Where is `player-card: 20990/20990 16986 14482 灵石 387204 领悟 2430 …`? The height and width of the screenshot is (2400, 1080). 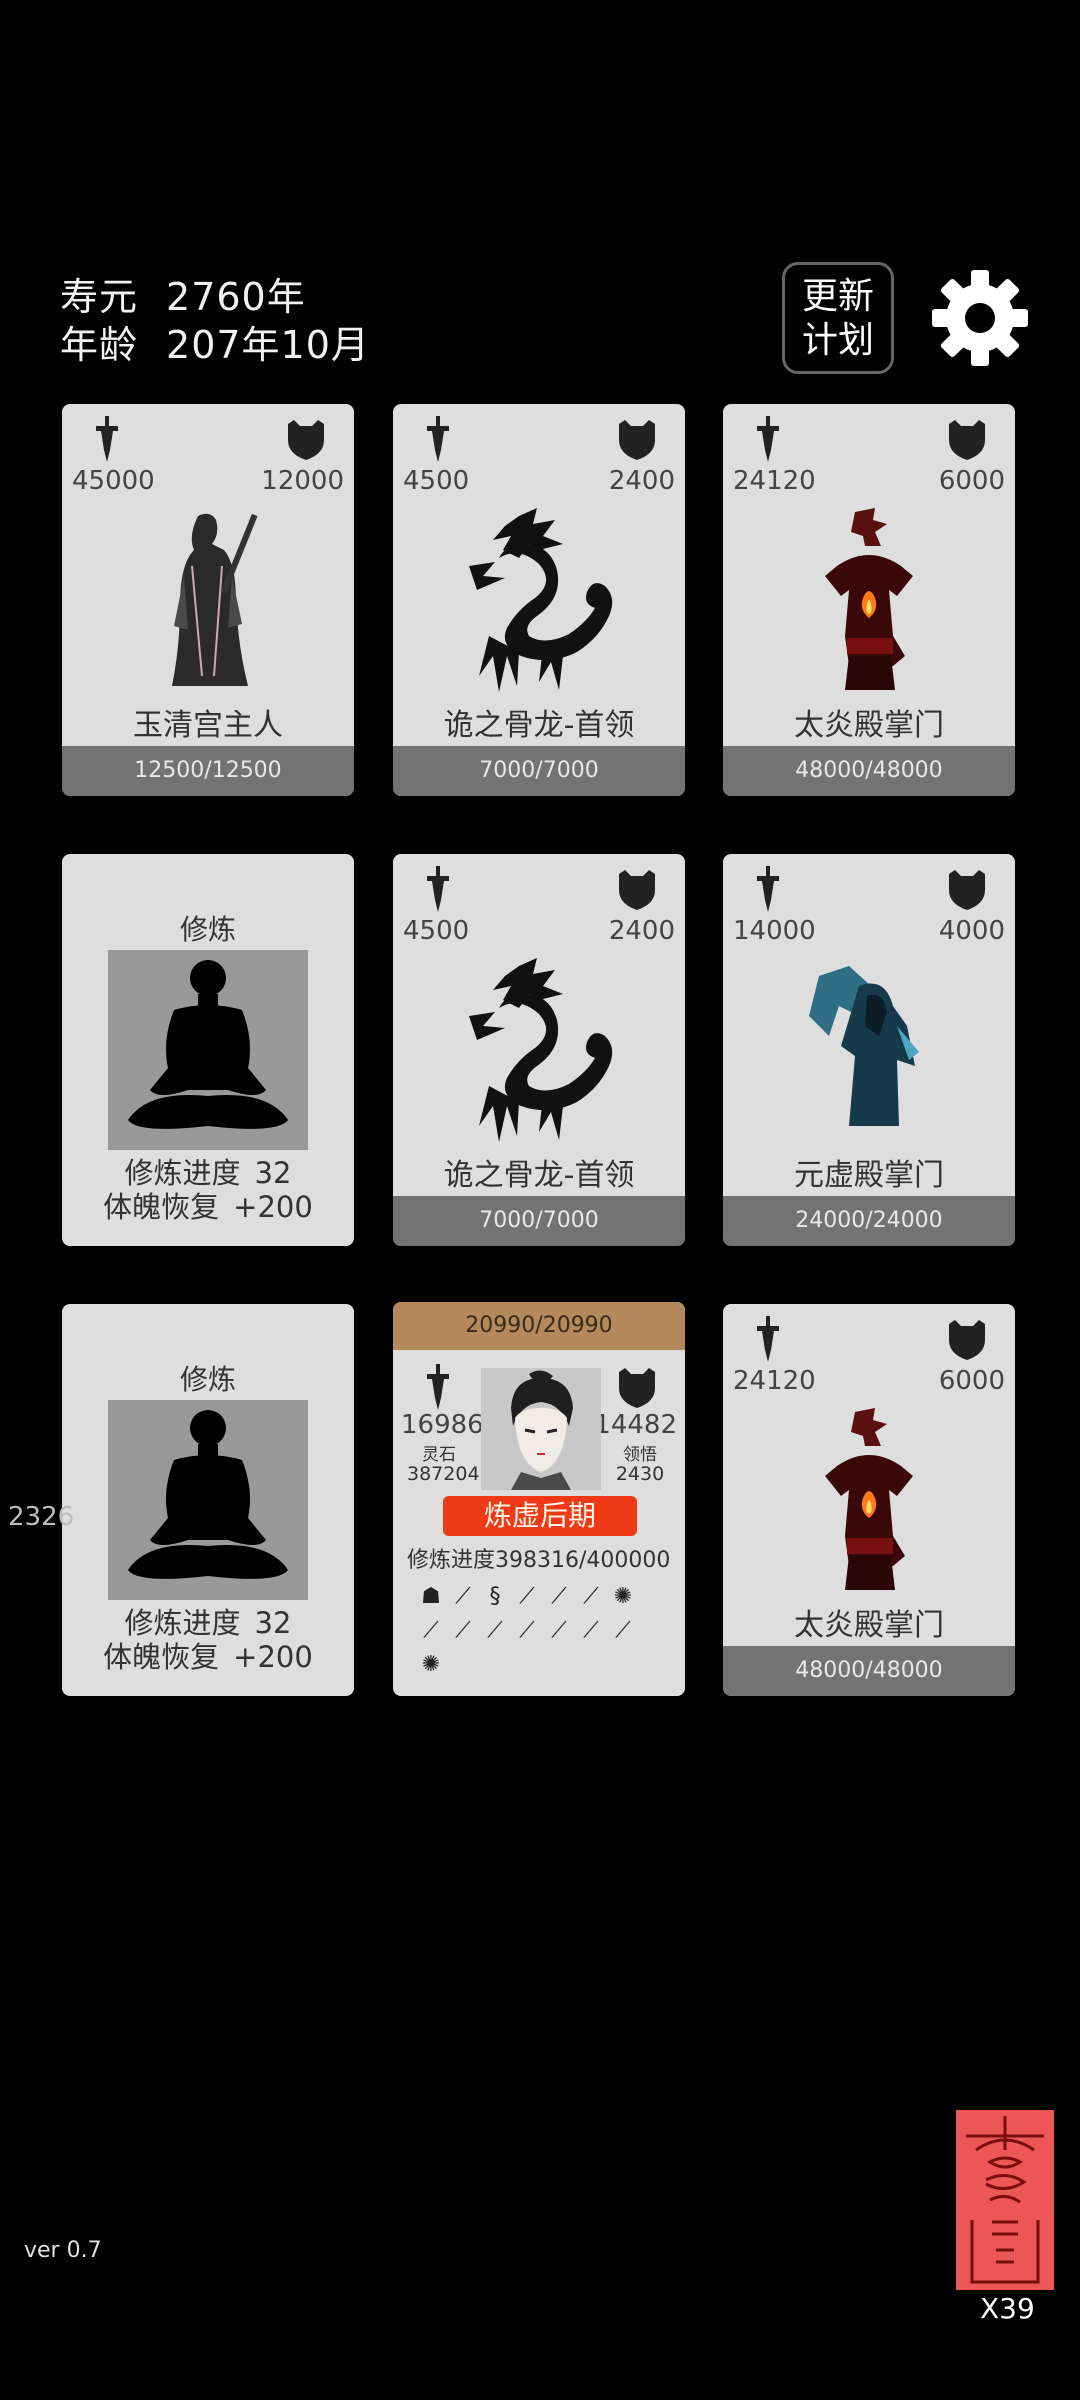
player-card: 20990/20990 16986 14482 灵石 387204 领悟 2430 … is located at coordinates (539, 1499).